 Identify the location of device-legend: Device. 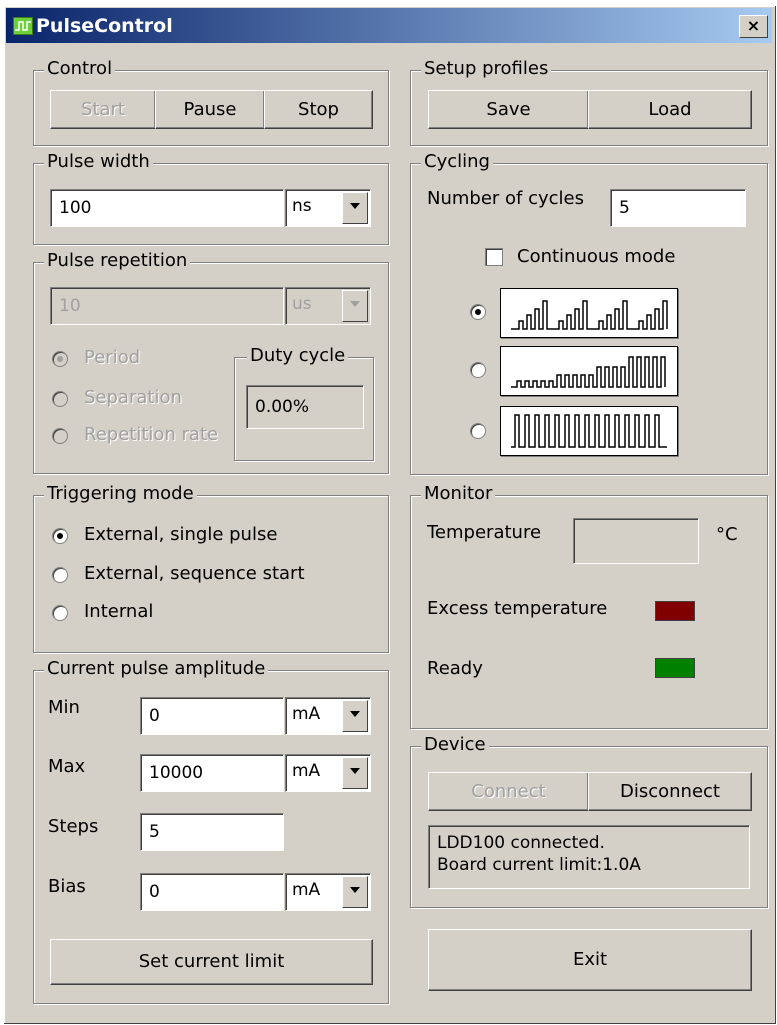
(455, 744).